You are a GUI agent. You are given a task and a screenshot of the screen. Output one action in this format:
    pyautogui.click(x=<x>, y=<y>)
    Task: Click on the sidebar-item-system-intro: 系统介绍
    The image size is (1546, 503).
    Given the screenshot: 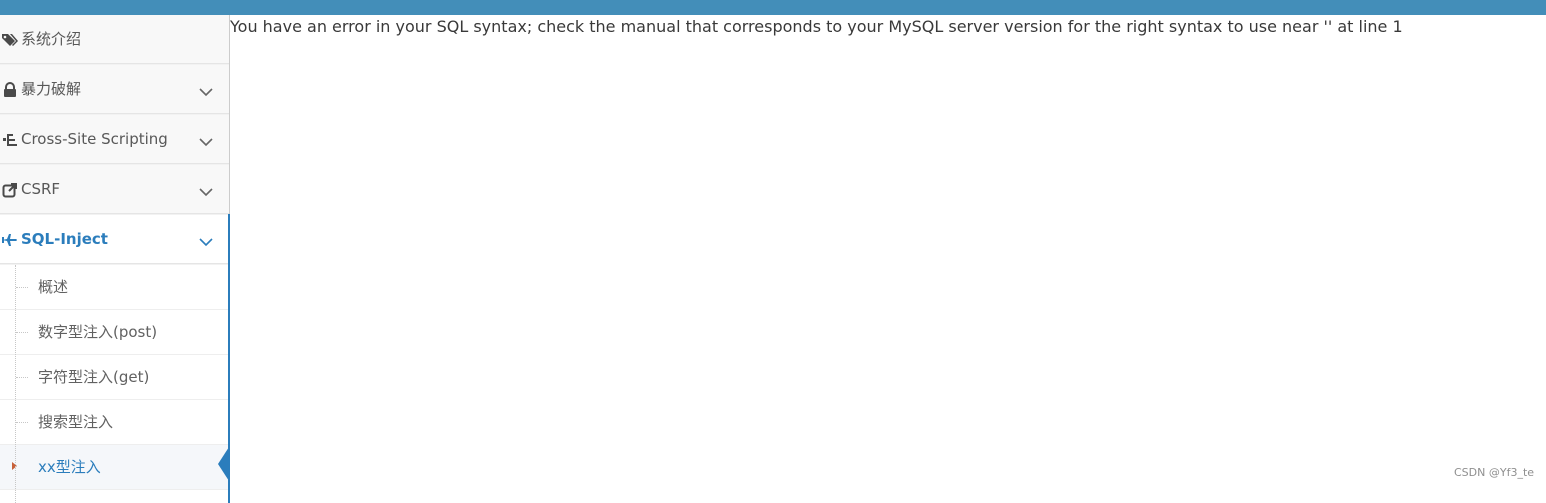 What is the action you would take?
    pyautogui.click(x=114, y=39)
    